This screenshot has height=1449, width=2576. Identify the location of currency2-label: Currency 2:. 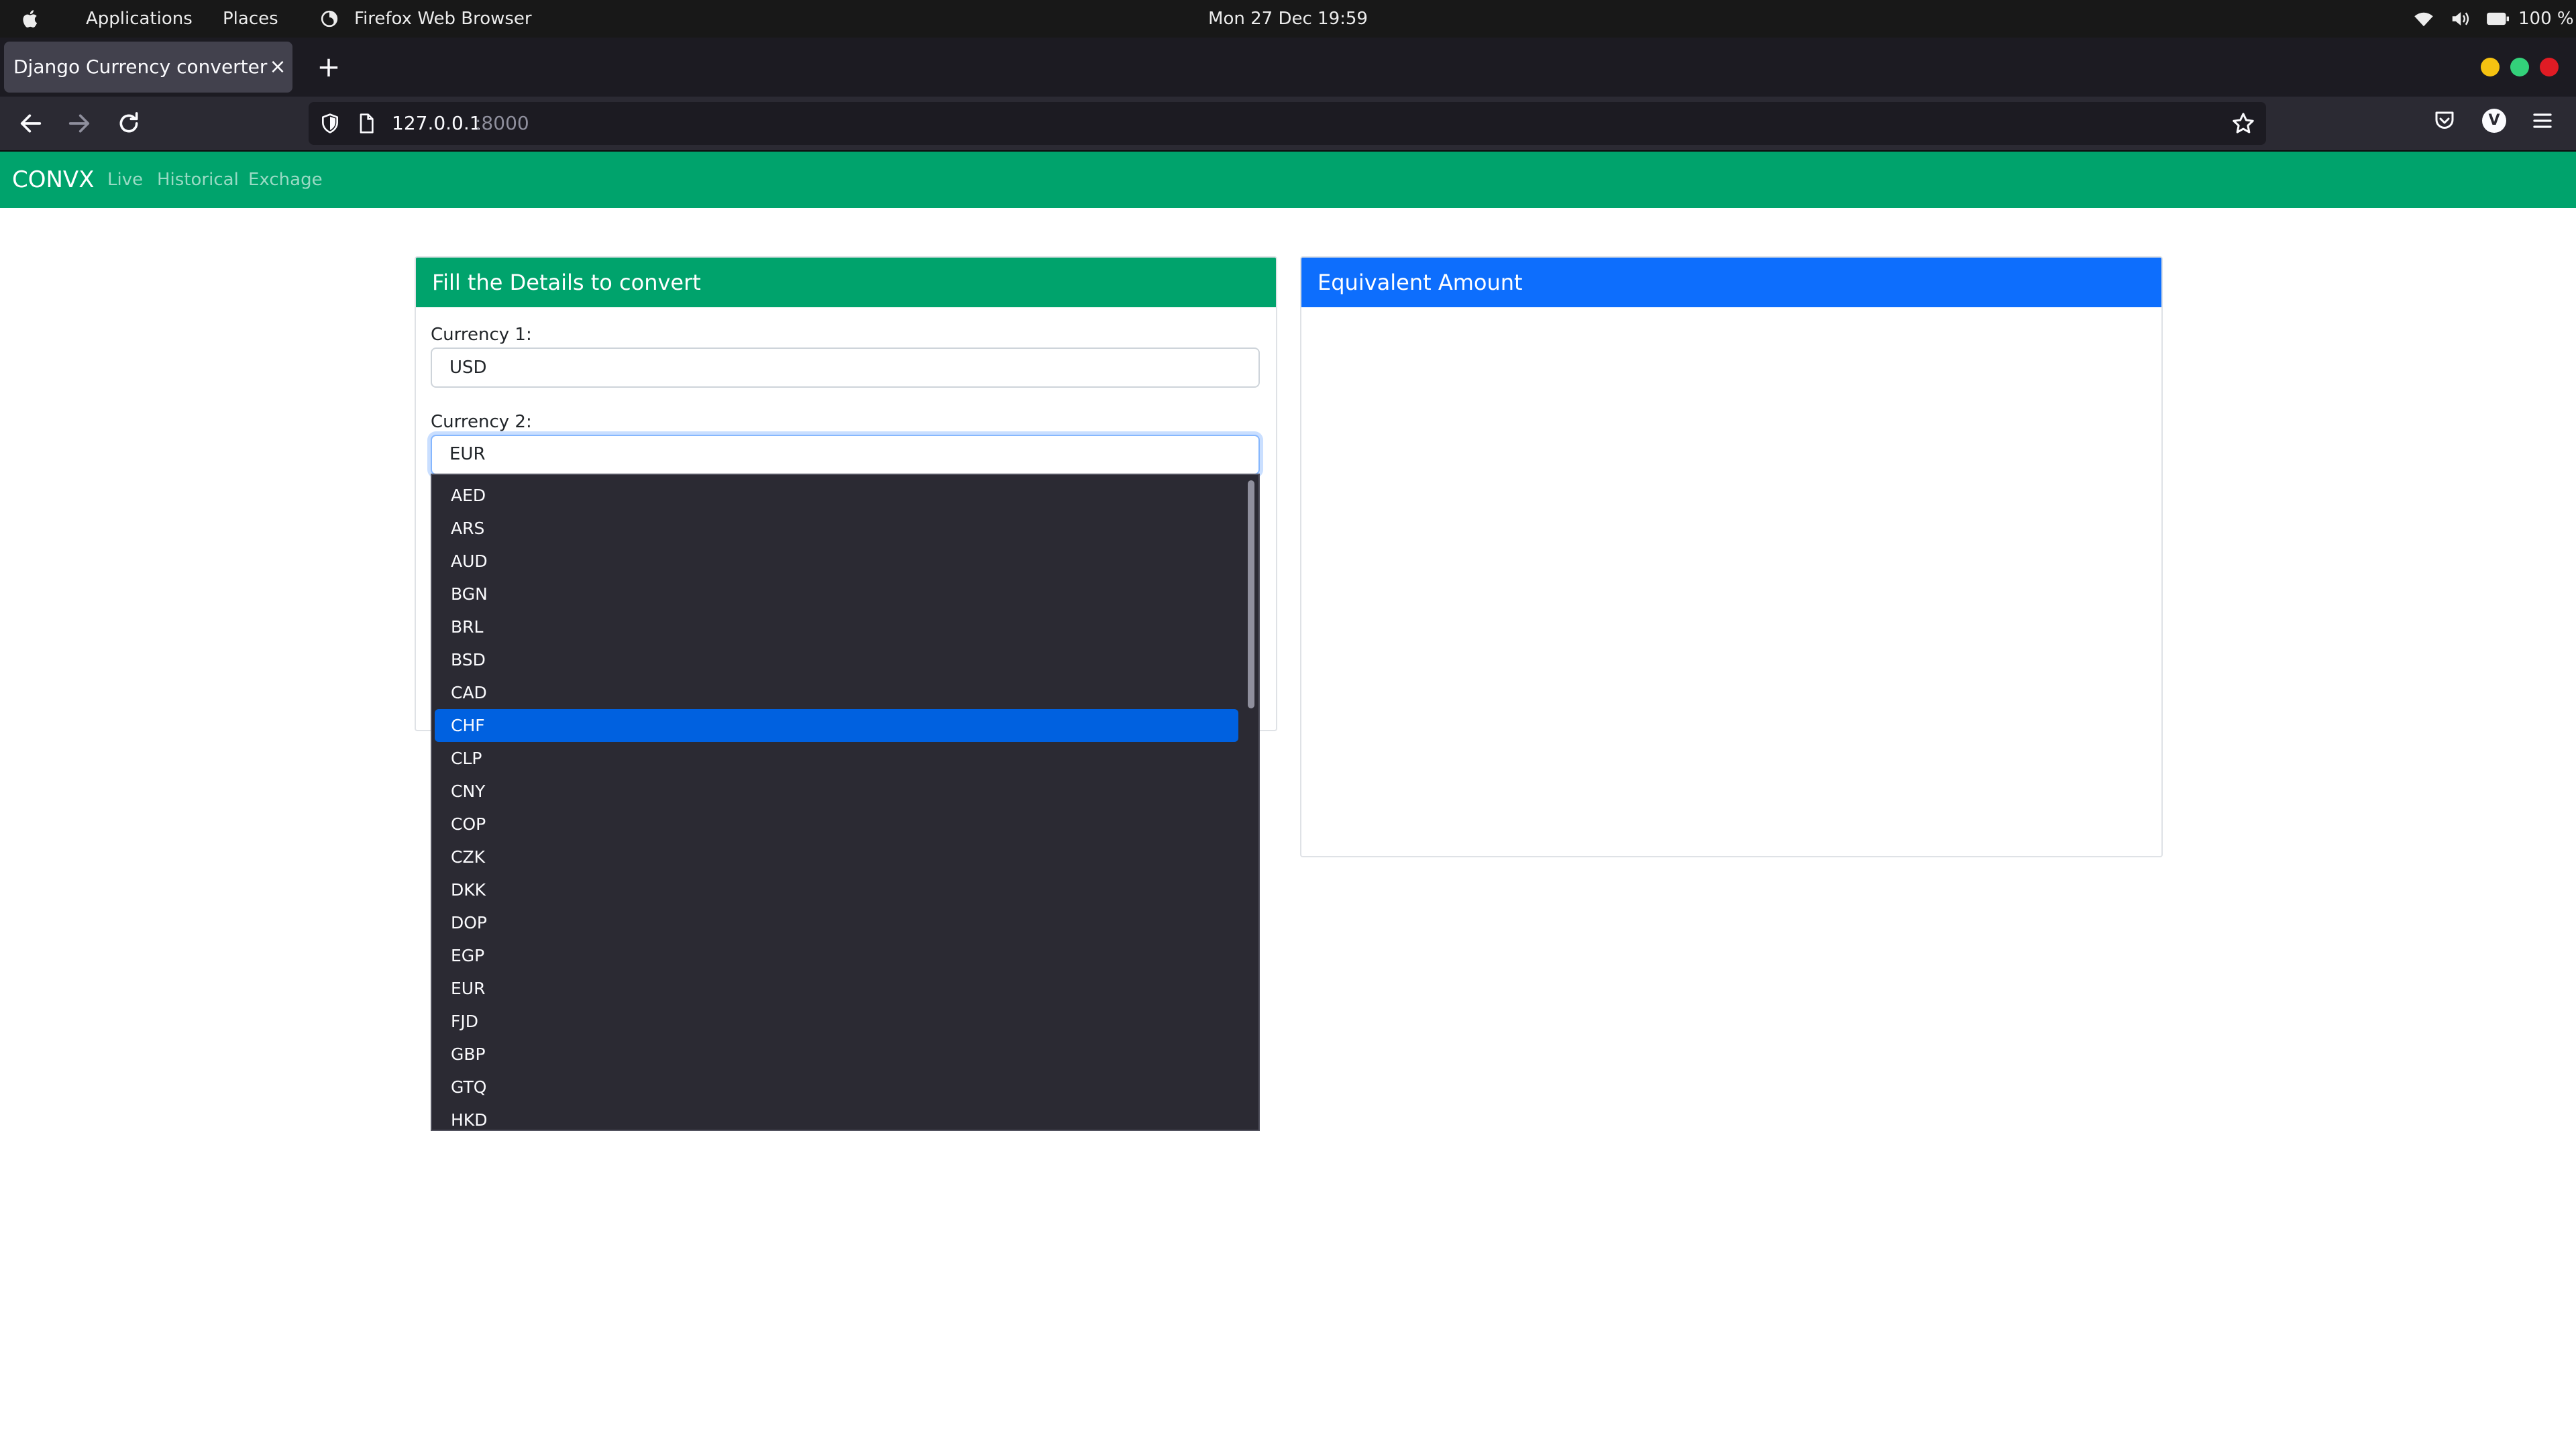
(481, 422).